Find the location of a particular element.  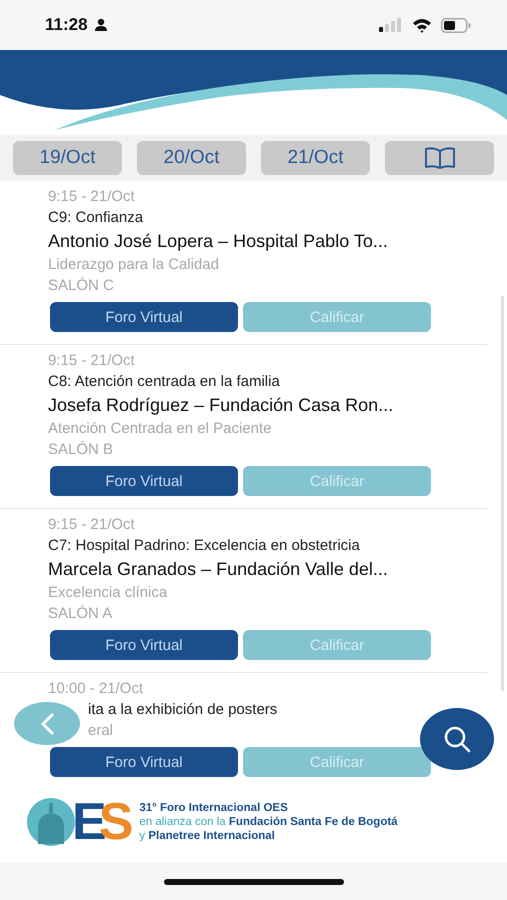

session-title: C9: Confianza is located at coordinates (96, 218).